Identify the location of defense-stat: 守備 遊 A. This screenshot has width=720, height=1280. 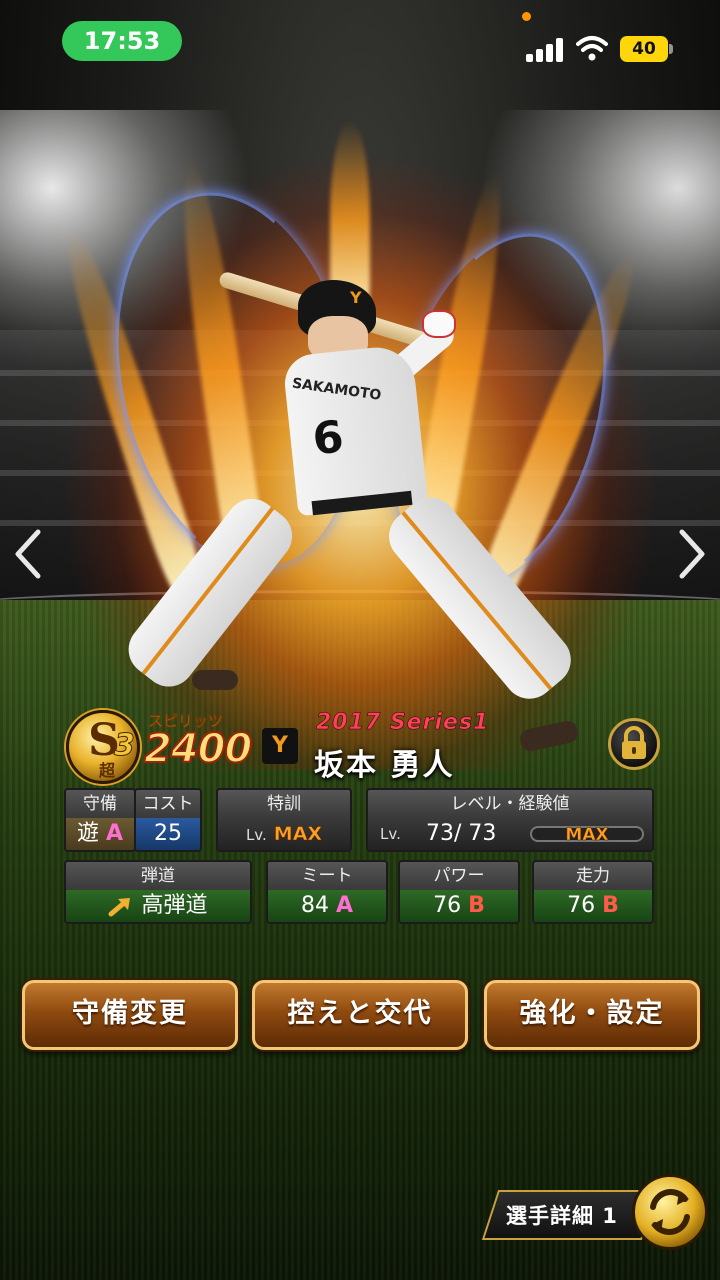
(100, 820).